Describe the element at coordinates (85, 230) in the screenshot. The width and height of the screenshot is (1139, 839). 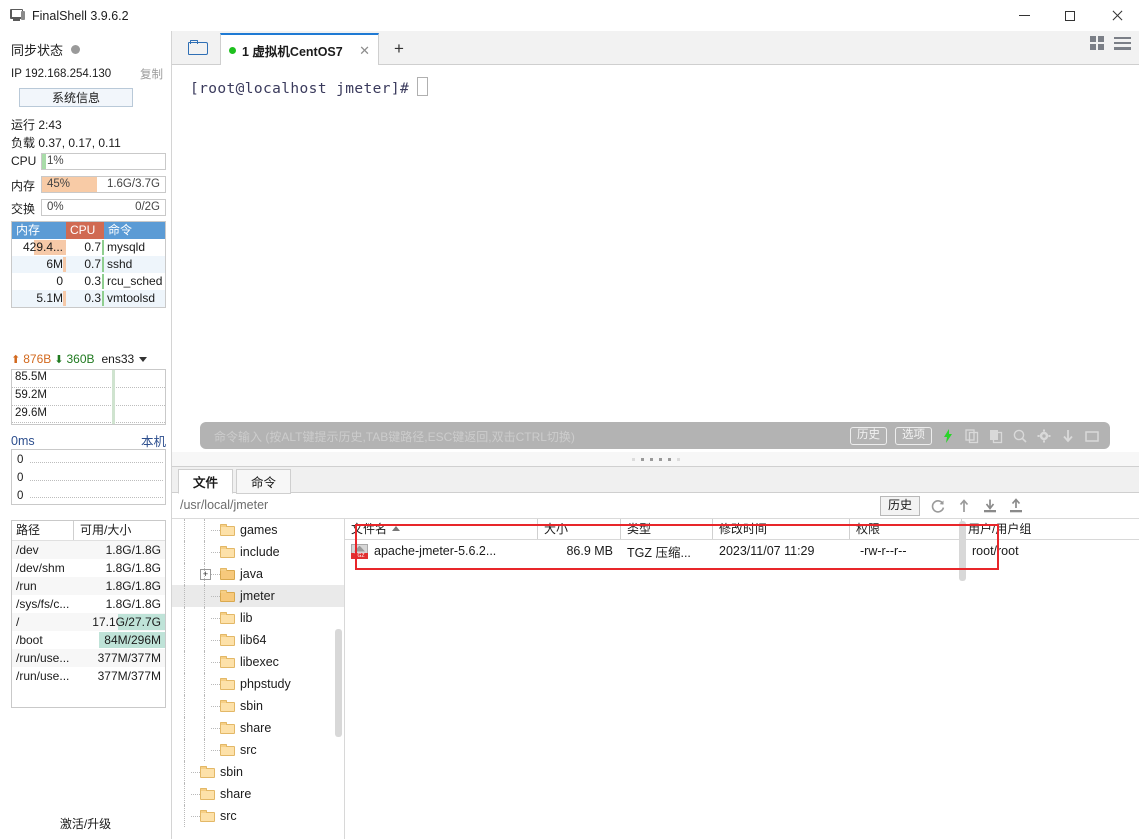
I see `process-header-cpu: CPU` at that location.